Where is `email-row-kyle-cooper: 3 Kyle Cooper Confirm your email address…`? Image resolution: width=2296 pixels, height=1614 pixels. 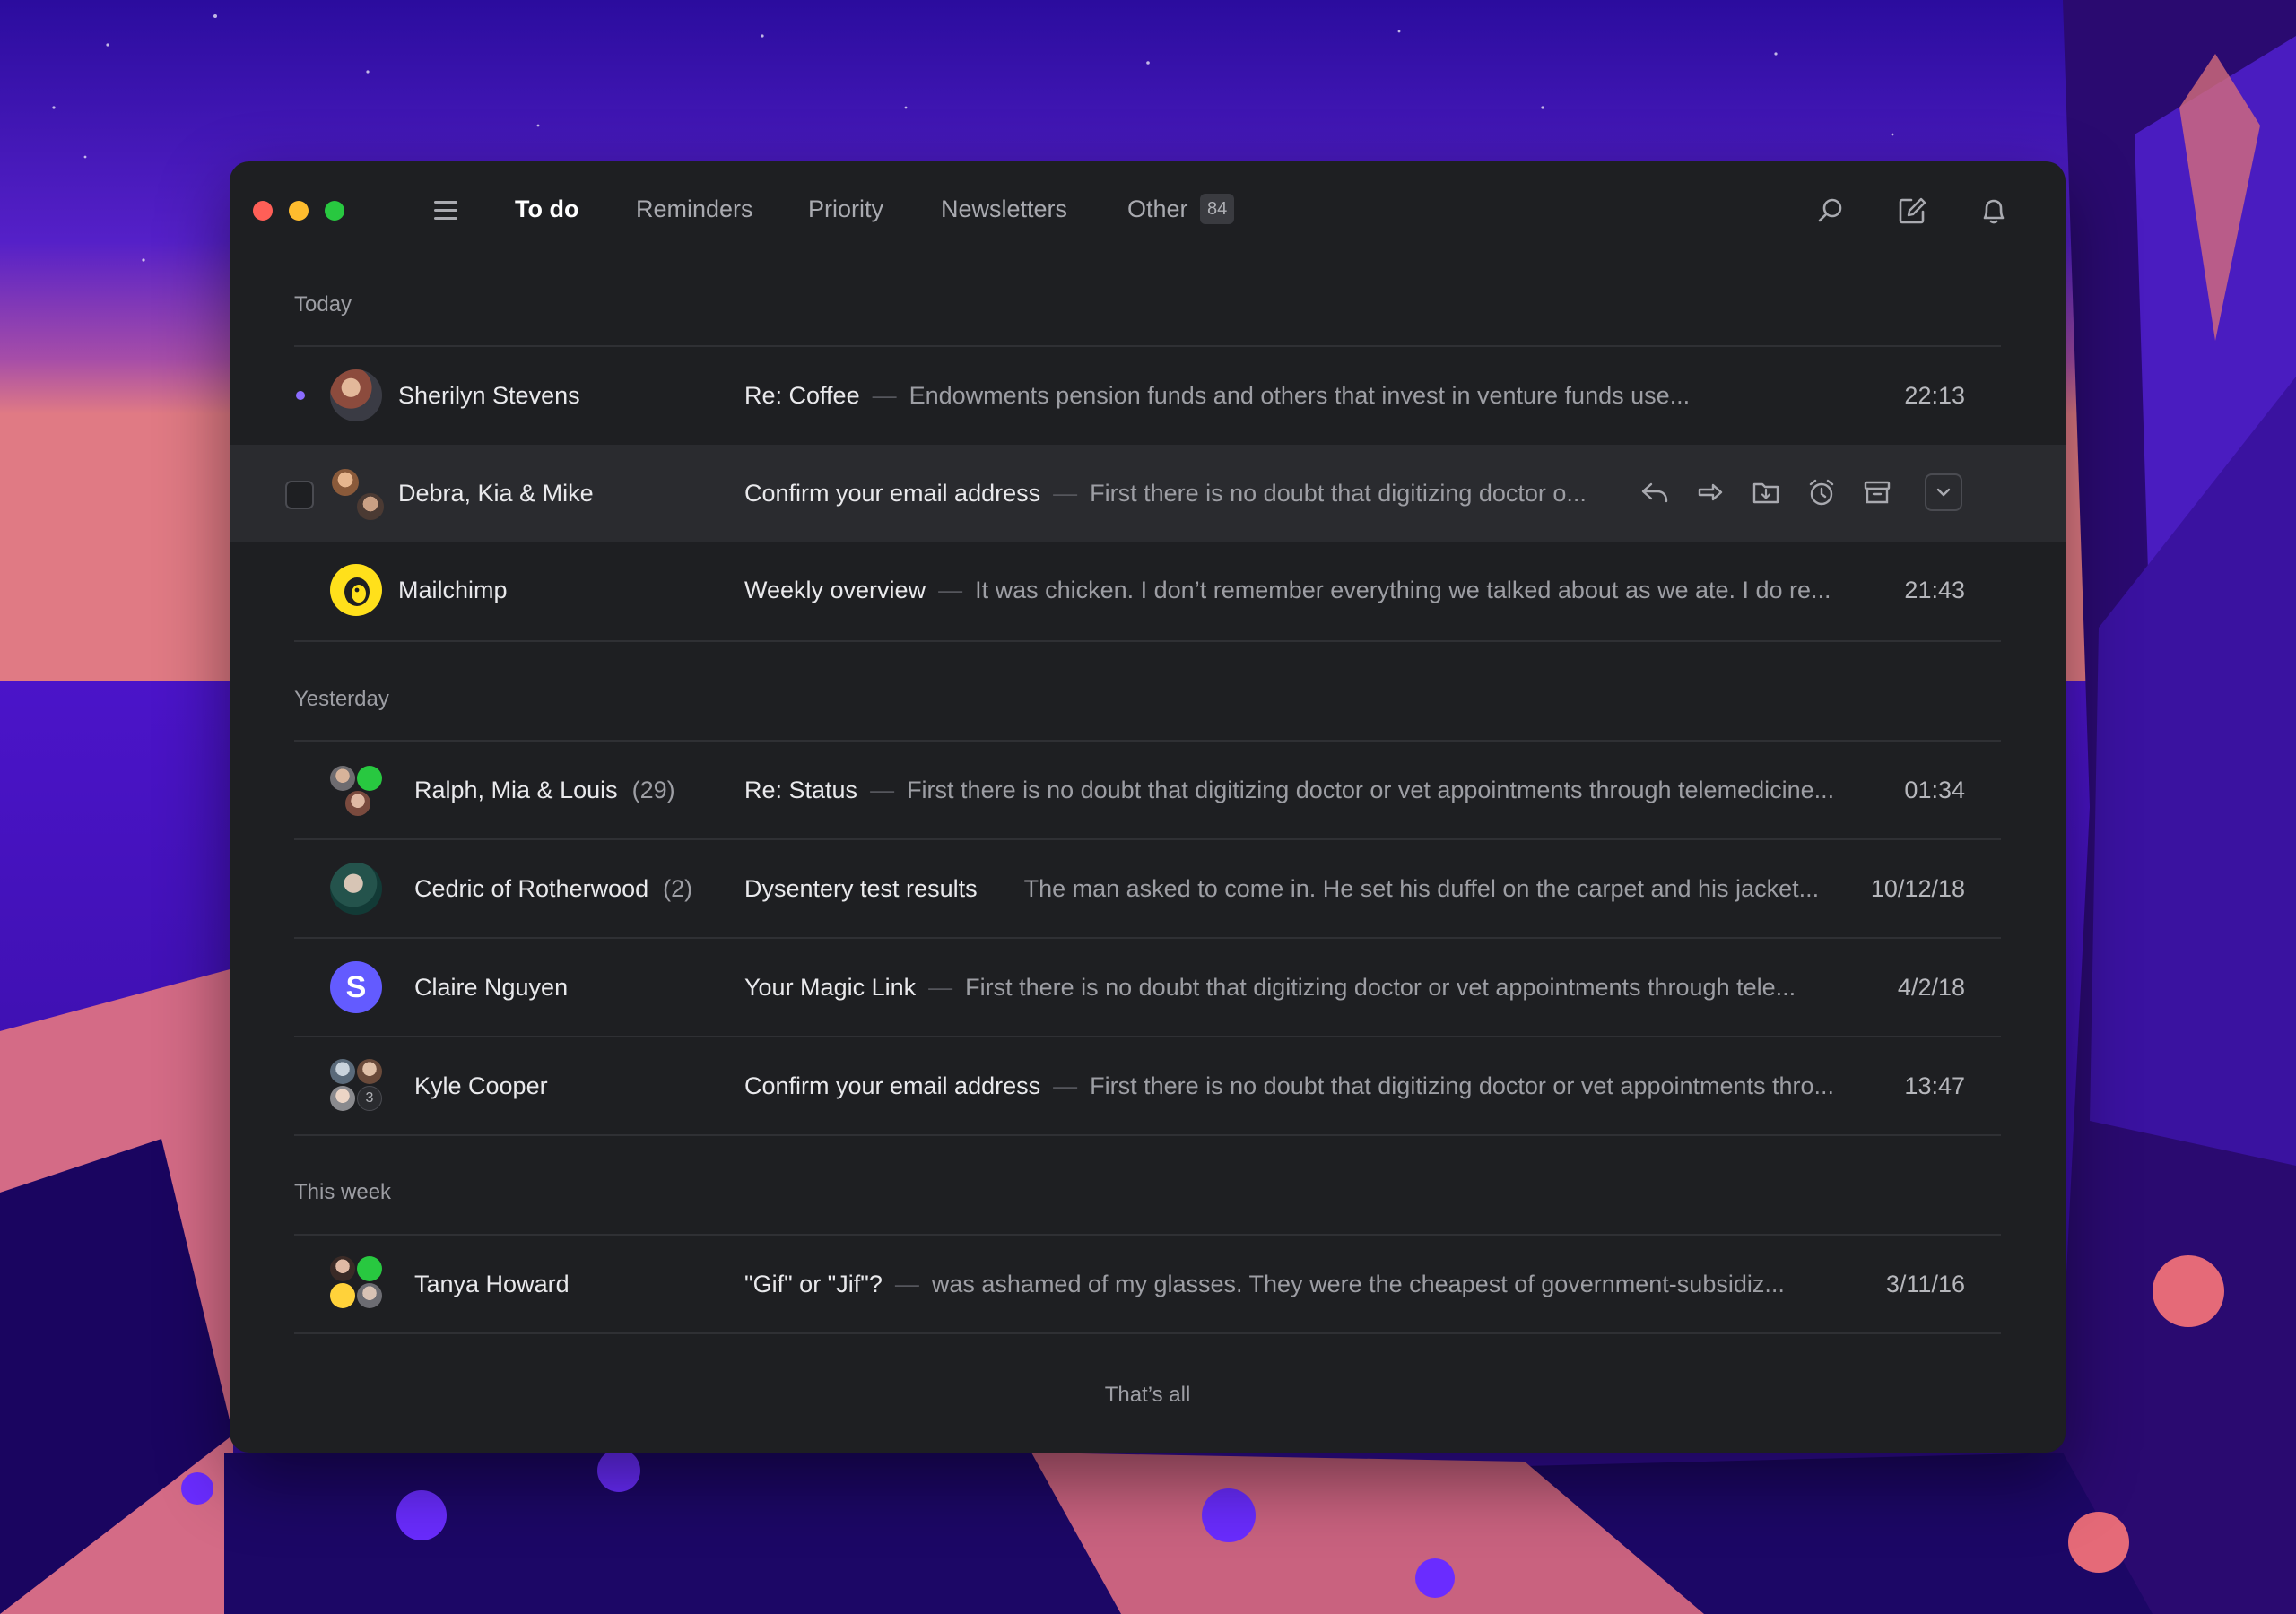 email-row-kyle-cooper: 3 Kyle Cooper Confirm your email address… is located at coordinates (1148, 1085).